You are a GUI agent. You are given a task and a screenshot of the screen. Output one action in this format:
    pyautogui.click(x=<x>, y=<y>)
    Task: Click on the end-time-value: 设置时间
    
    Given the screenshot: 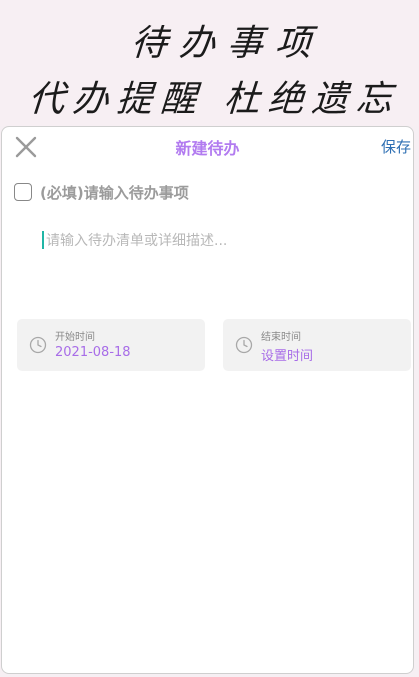 What is the action you would take?
    pyautogui.click(x=287, y=356)
    